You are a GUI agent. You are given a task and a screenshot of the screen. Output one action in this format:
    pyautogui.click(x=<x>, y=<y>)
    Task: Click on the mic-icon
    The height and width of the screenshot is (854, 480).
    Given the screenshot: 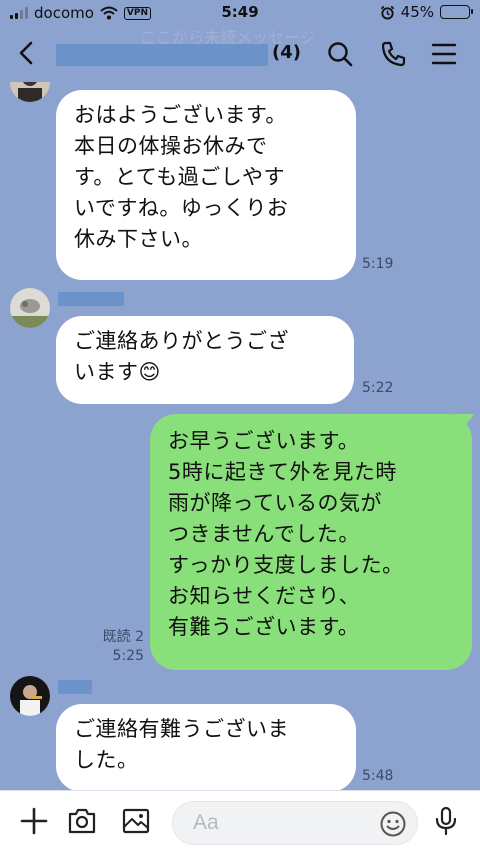 What is the action you would take?
    pyautogui.click(x=446, y=821)
    